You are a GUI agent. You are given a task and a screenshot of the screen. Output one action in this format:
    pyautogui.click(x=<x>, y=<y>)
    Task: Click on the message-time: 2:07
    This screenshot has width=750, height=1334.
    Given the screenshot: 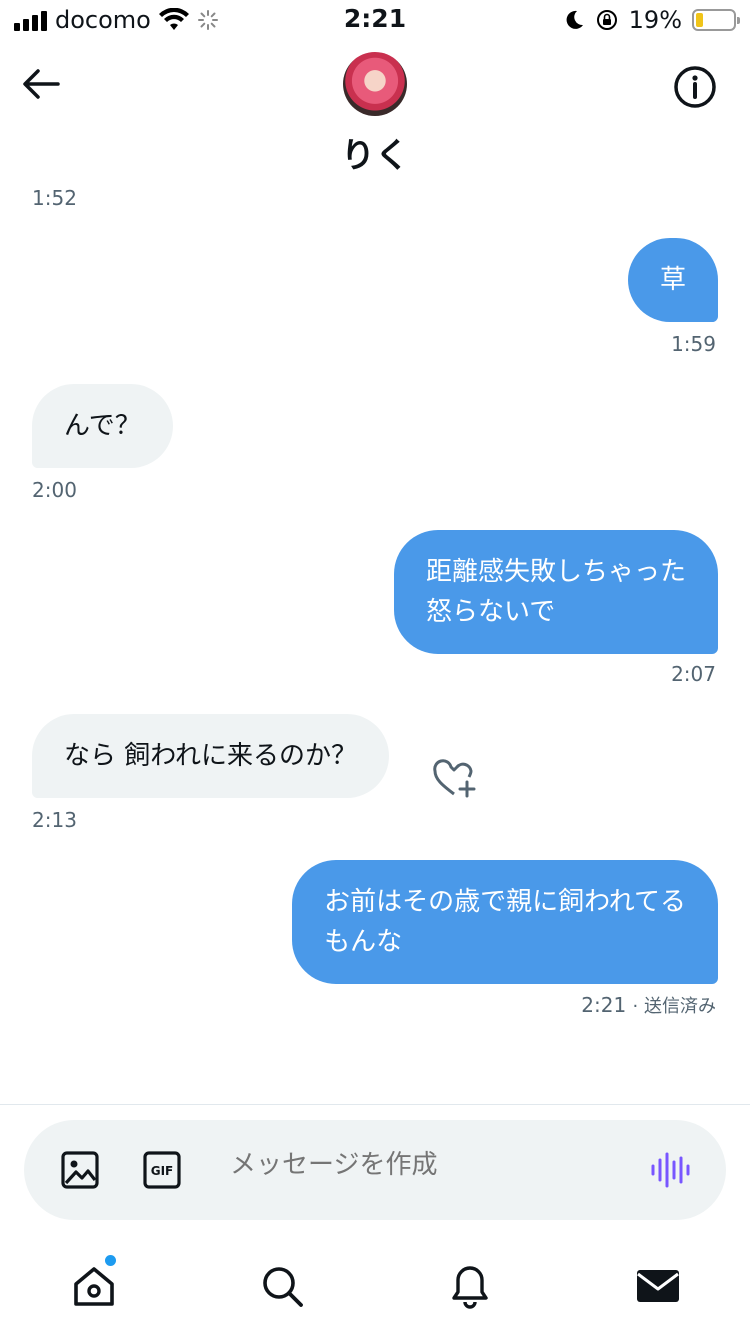 What is the action you would take?
    pyautogui.click(x=693, y=674)
    